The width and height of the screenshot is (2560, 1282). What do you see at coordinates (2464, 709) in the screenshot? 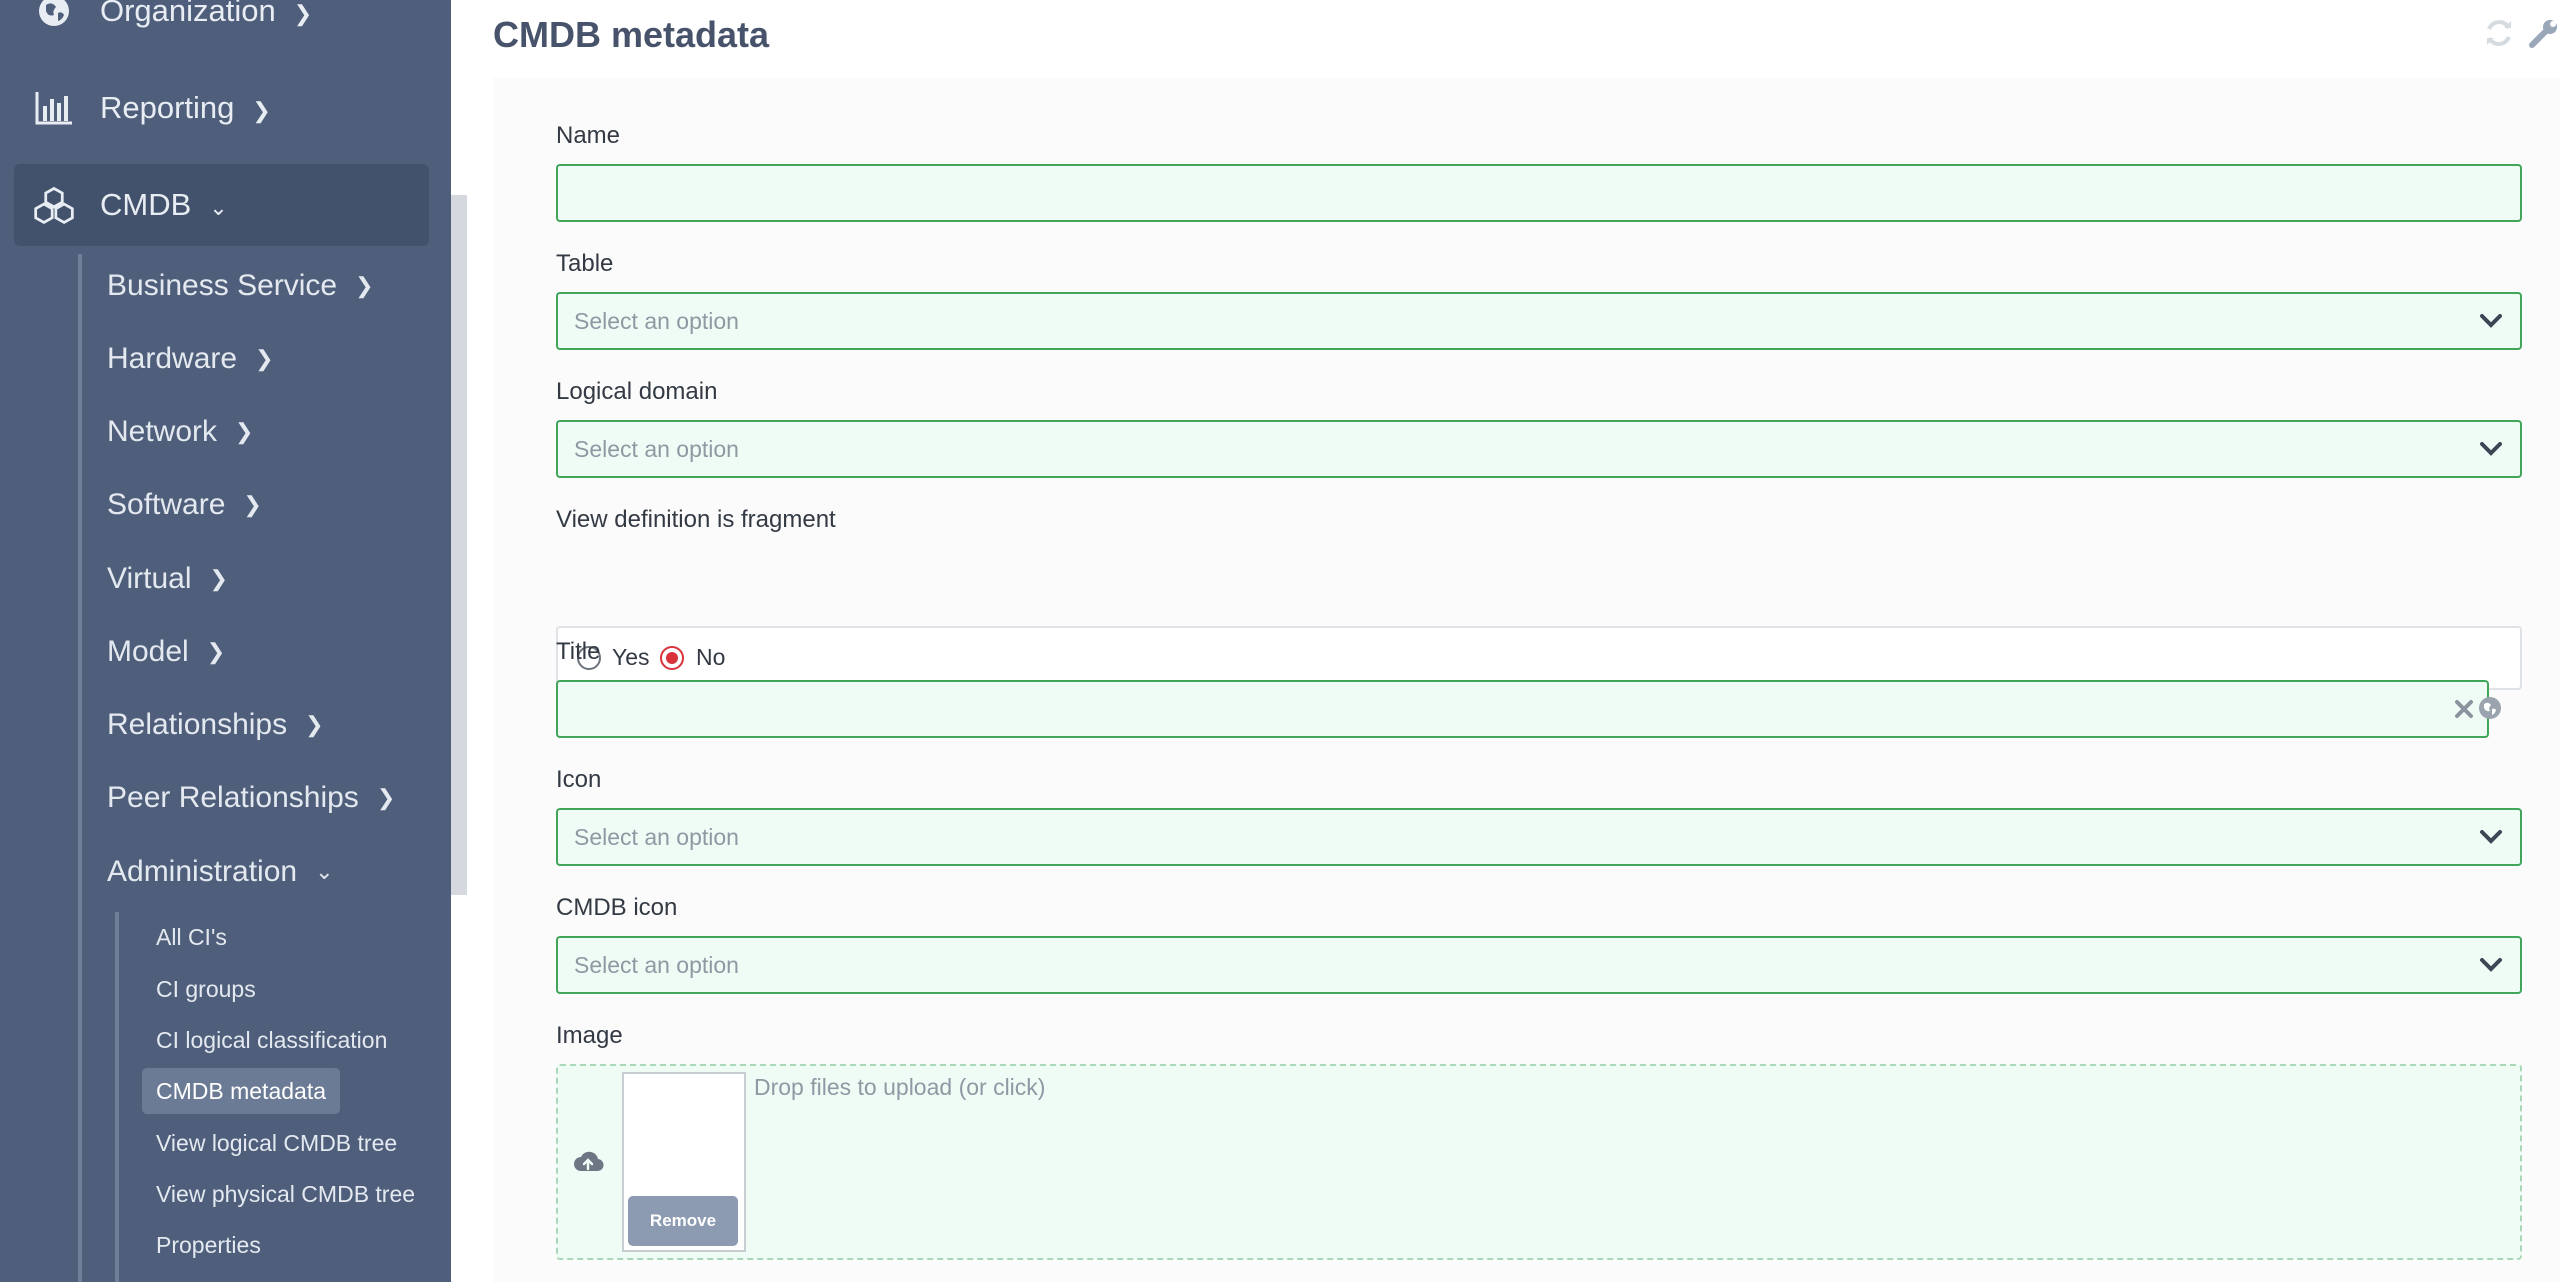
I see `clear-icon` at bounding box center [2464, 709].